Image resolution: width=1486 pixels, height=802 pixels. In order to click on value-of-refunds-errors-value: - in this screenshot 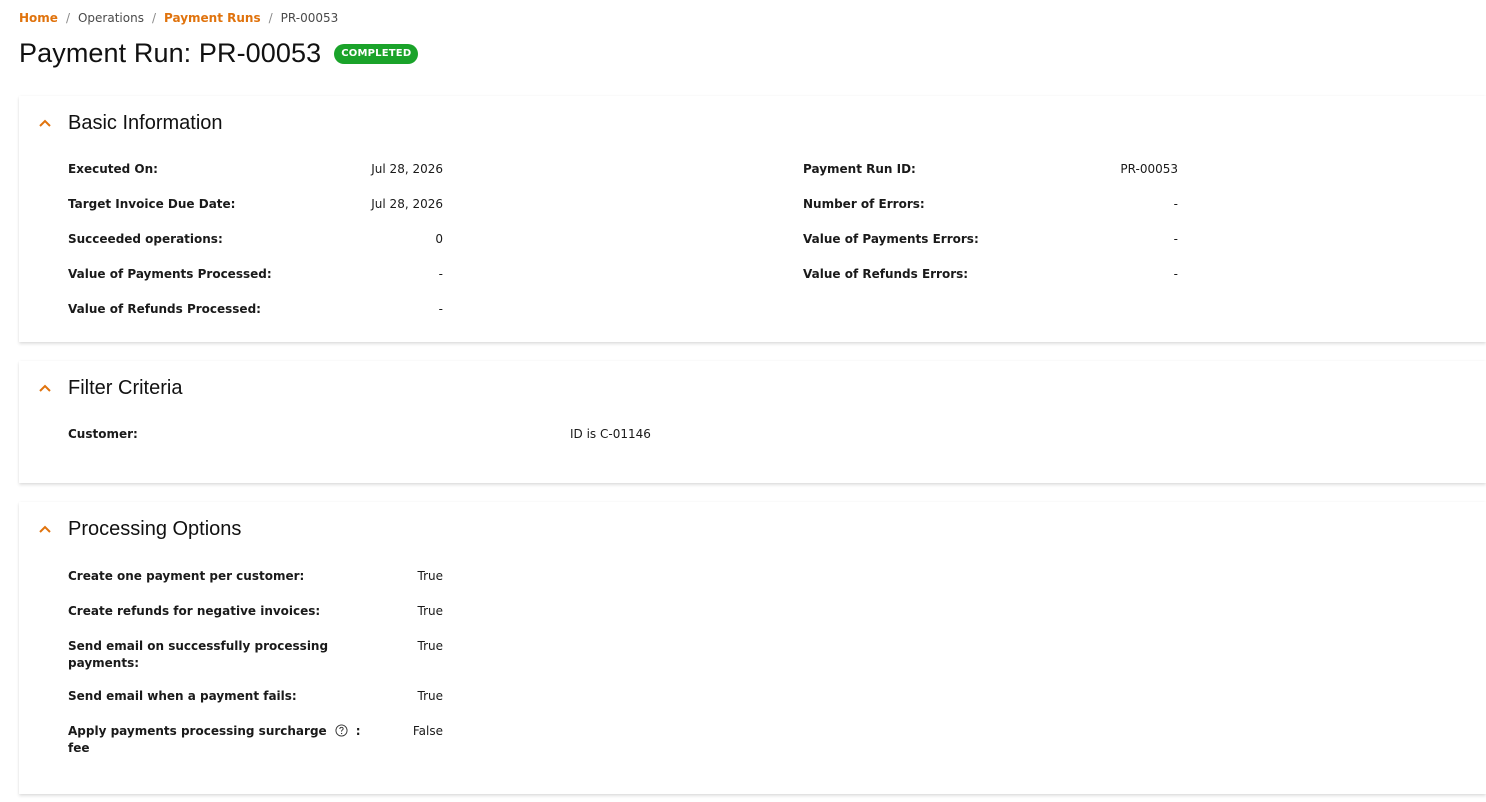, I will do `click(1175, 274)`.